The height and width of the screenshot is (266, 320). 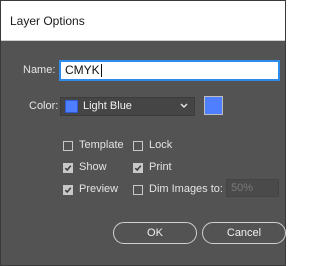 I want to click on color-preview-swatch, so click(x=213, y=105).